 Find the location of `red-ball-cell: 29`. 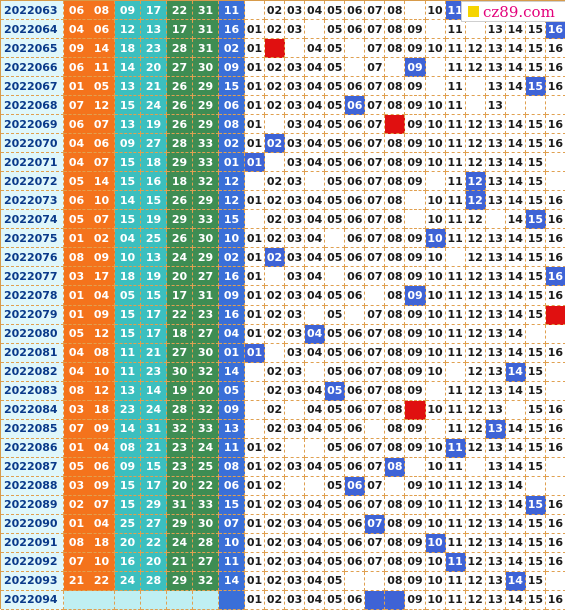

red-ball-cell: 29 is located at coordinates (206, 258).